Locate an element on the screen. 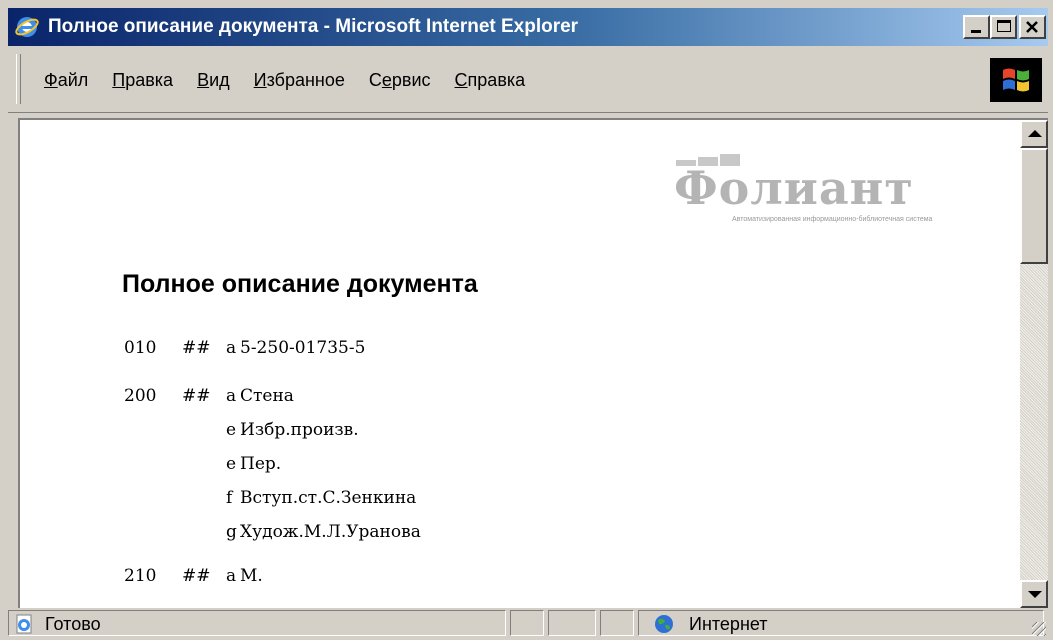 The height and width of the screenshot is (640, 1053). scroll-up-button is located at coordinates (1034, 134).